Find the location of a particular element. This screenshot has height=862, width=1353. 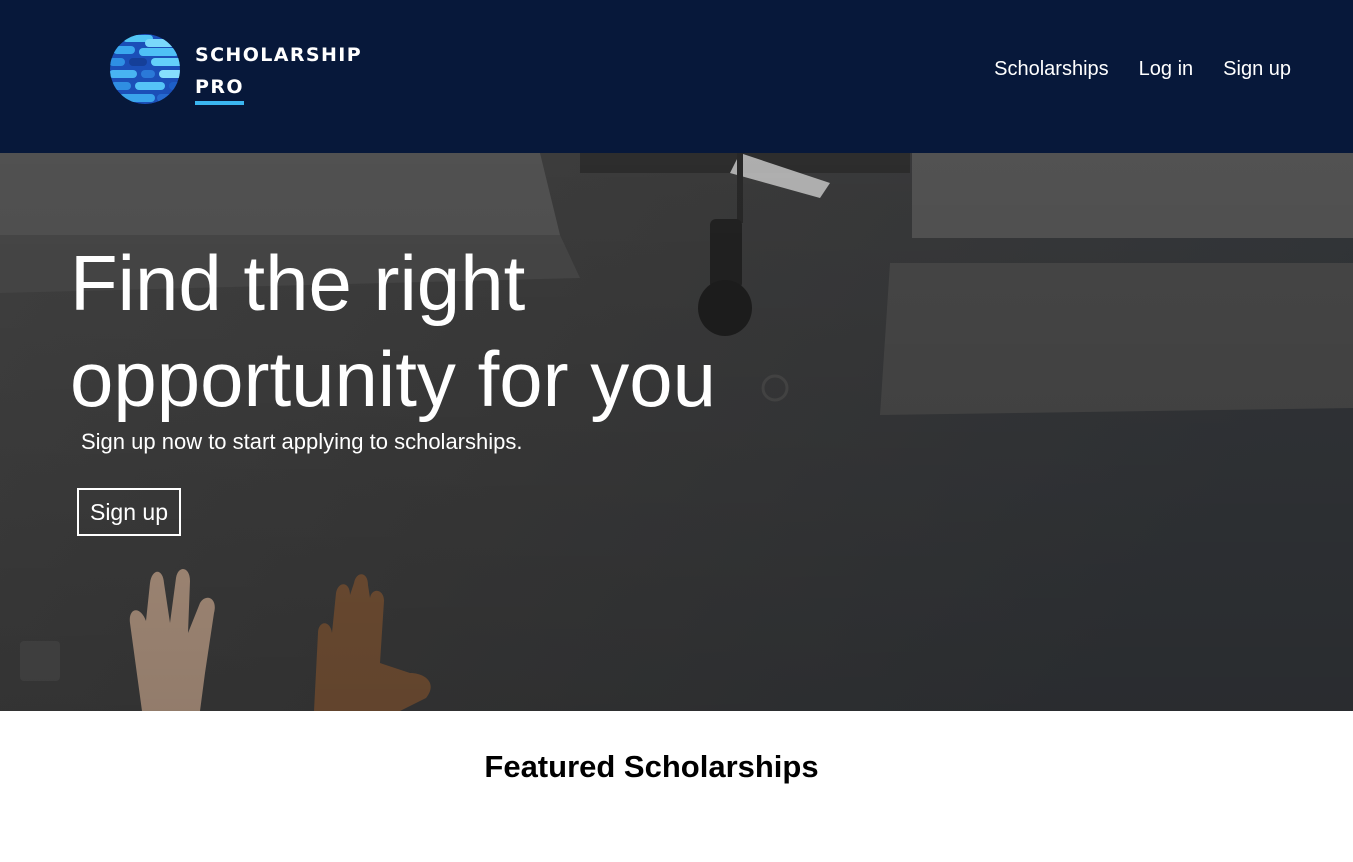

brand-name-line2: PRO is located at coordinates (219, 89).